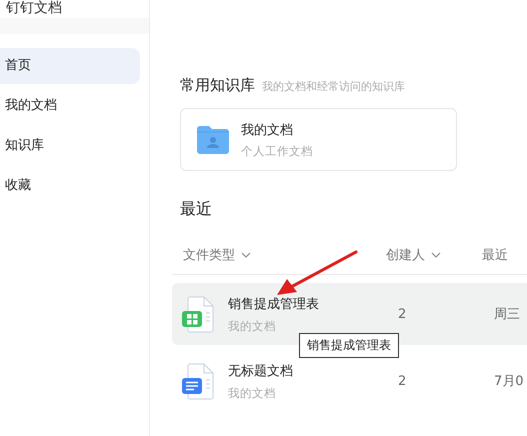 The image size is (527, 436). What do you see at coordinates (318, 139) in the screenshot?
I see `knowledge-base-card: 我的文档 个人工作文档` at bounding box center [318, 139].